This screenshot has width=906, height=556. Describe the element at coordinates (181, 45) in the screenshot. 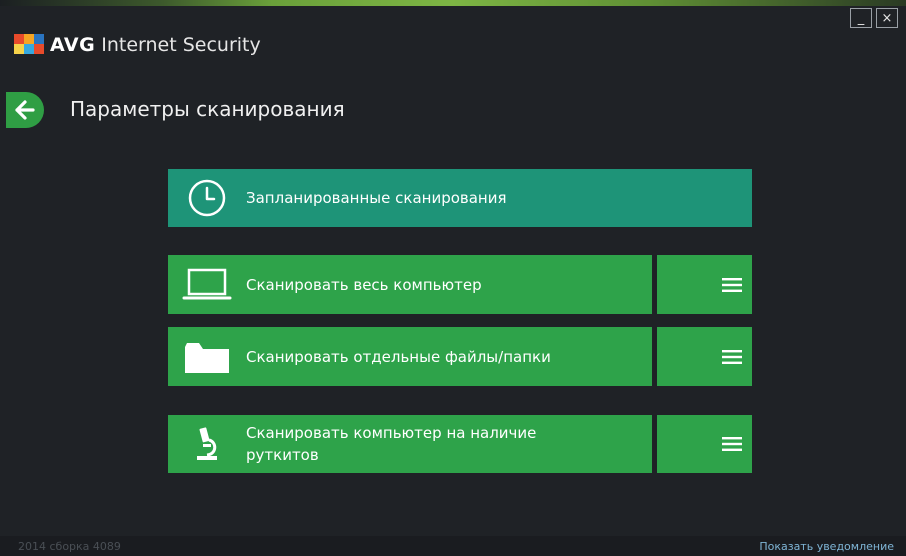

I see `product-name: Internet Security` at that location.